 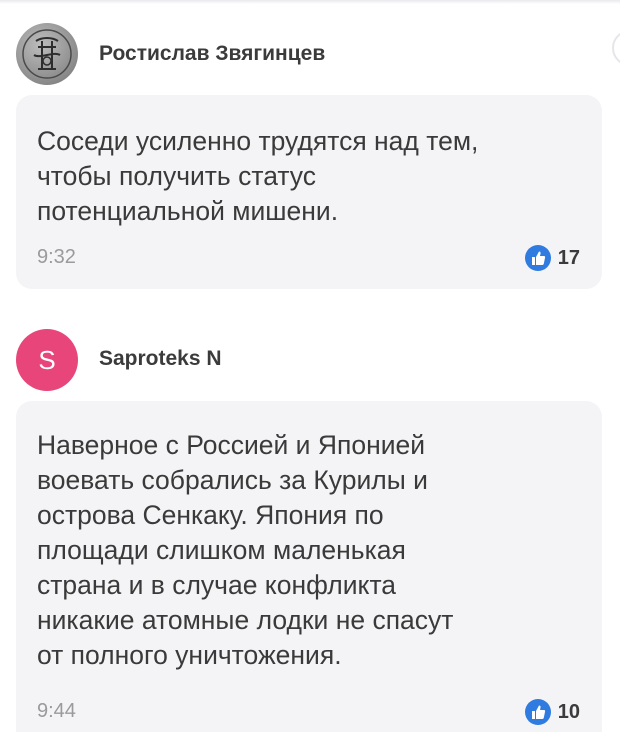 What do you see at coordinates (310, 2) in the screenshot?
I see `top-divider` at bounding box center [310, 2].